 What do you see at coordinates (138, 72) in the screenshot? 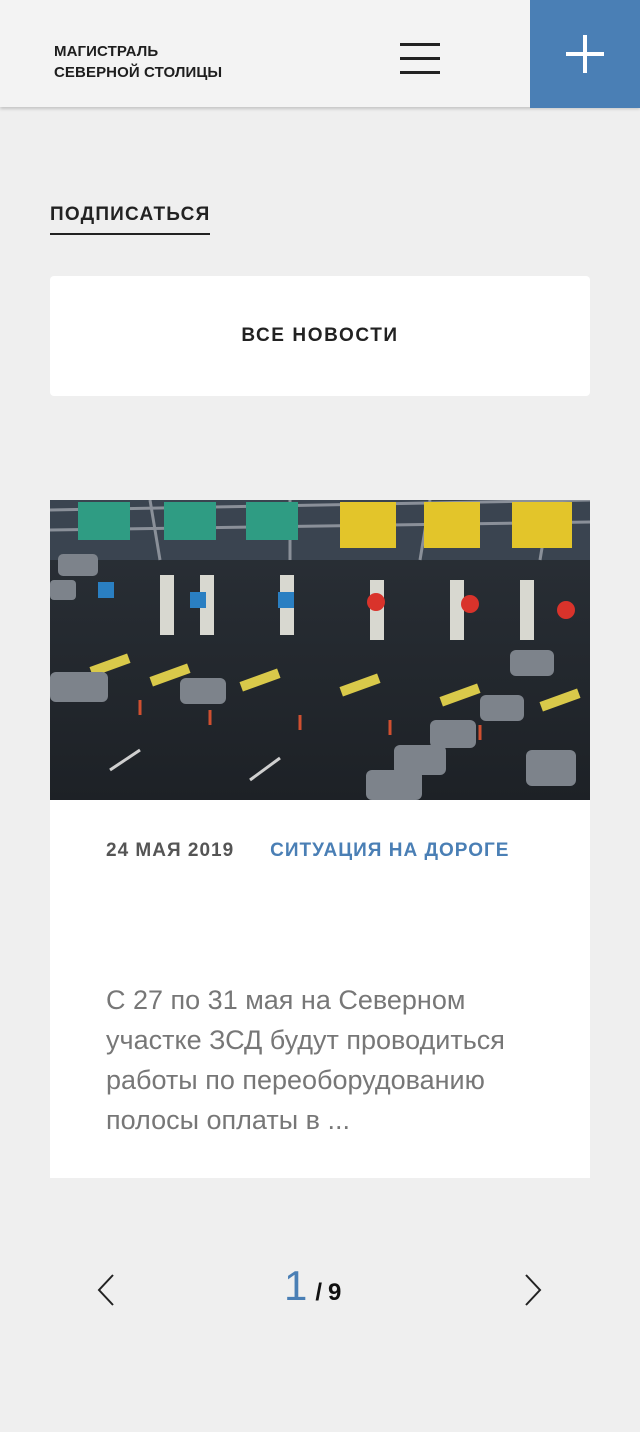
I see `logo-line-2: СЕВЕРНОЙ СТОЛИЦЫ` at bounding box center [138, 72].